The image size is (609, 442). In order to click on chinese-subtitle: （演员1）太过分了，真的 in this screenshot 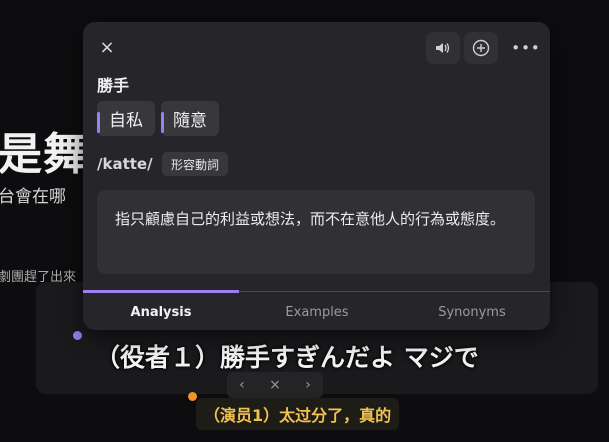, I will do `click(298, 414)`.